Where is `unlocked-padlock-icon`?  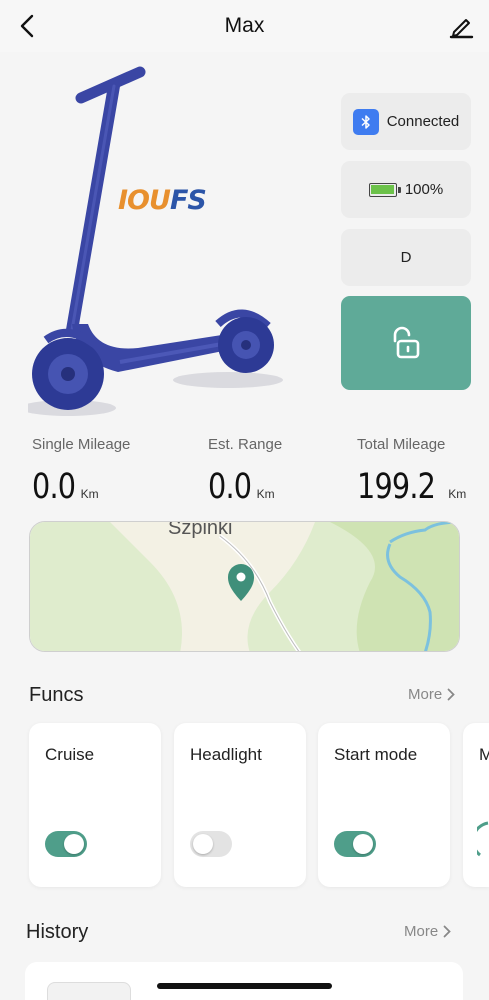 unlocked-padlock-icon is located at coordinates (406, 342).